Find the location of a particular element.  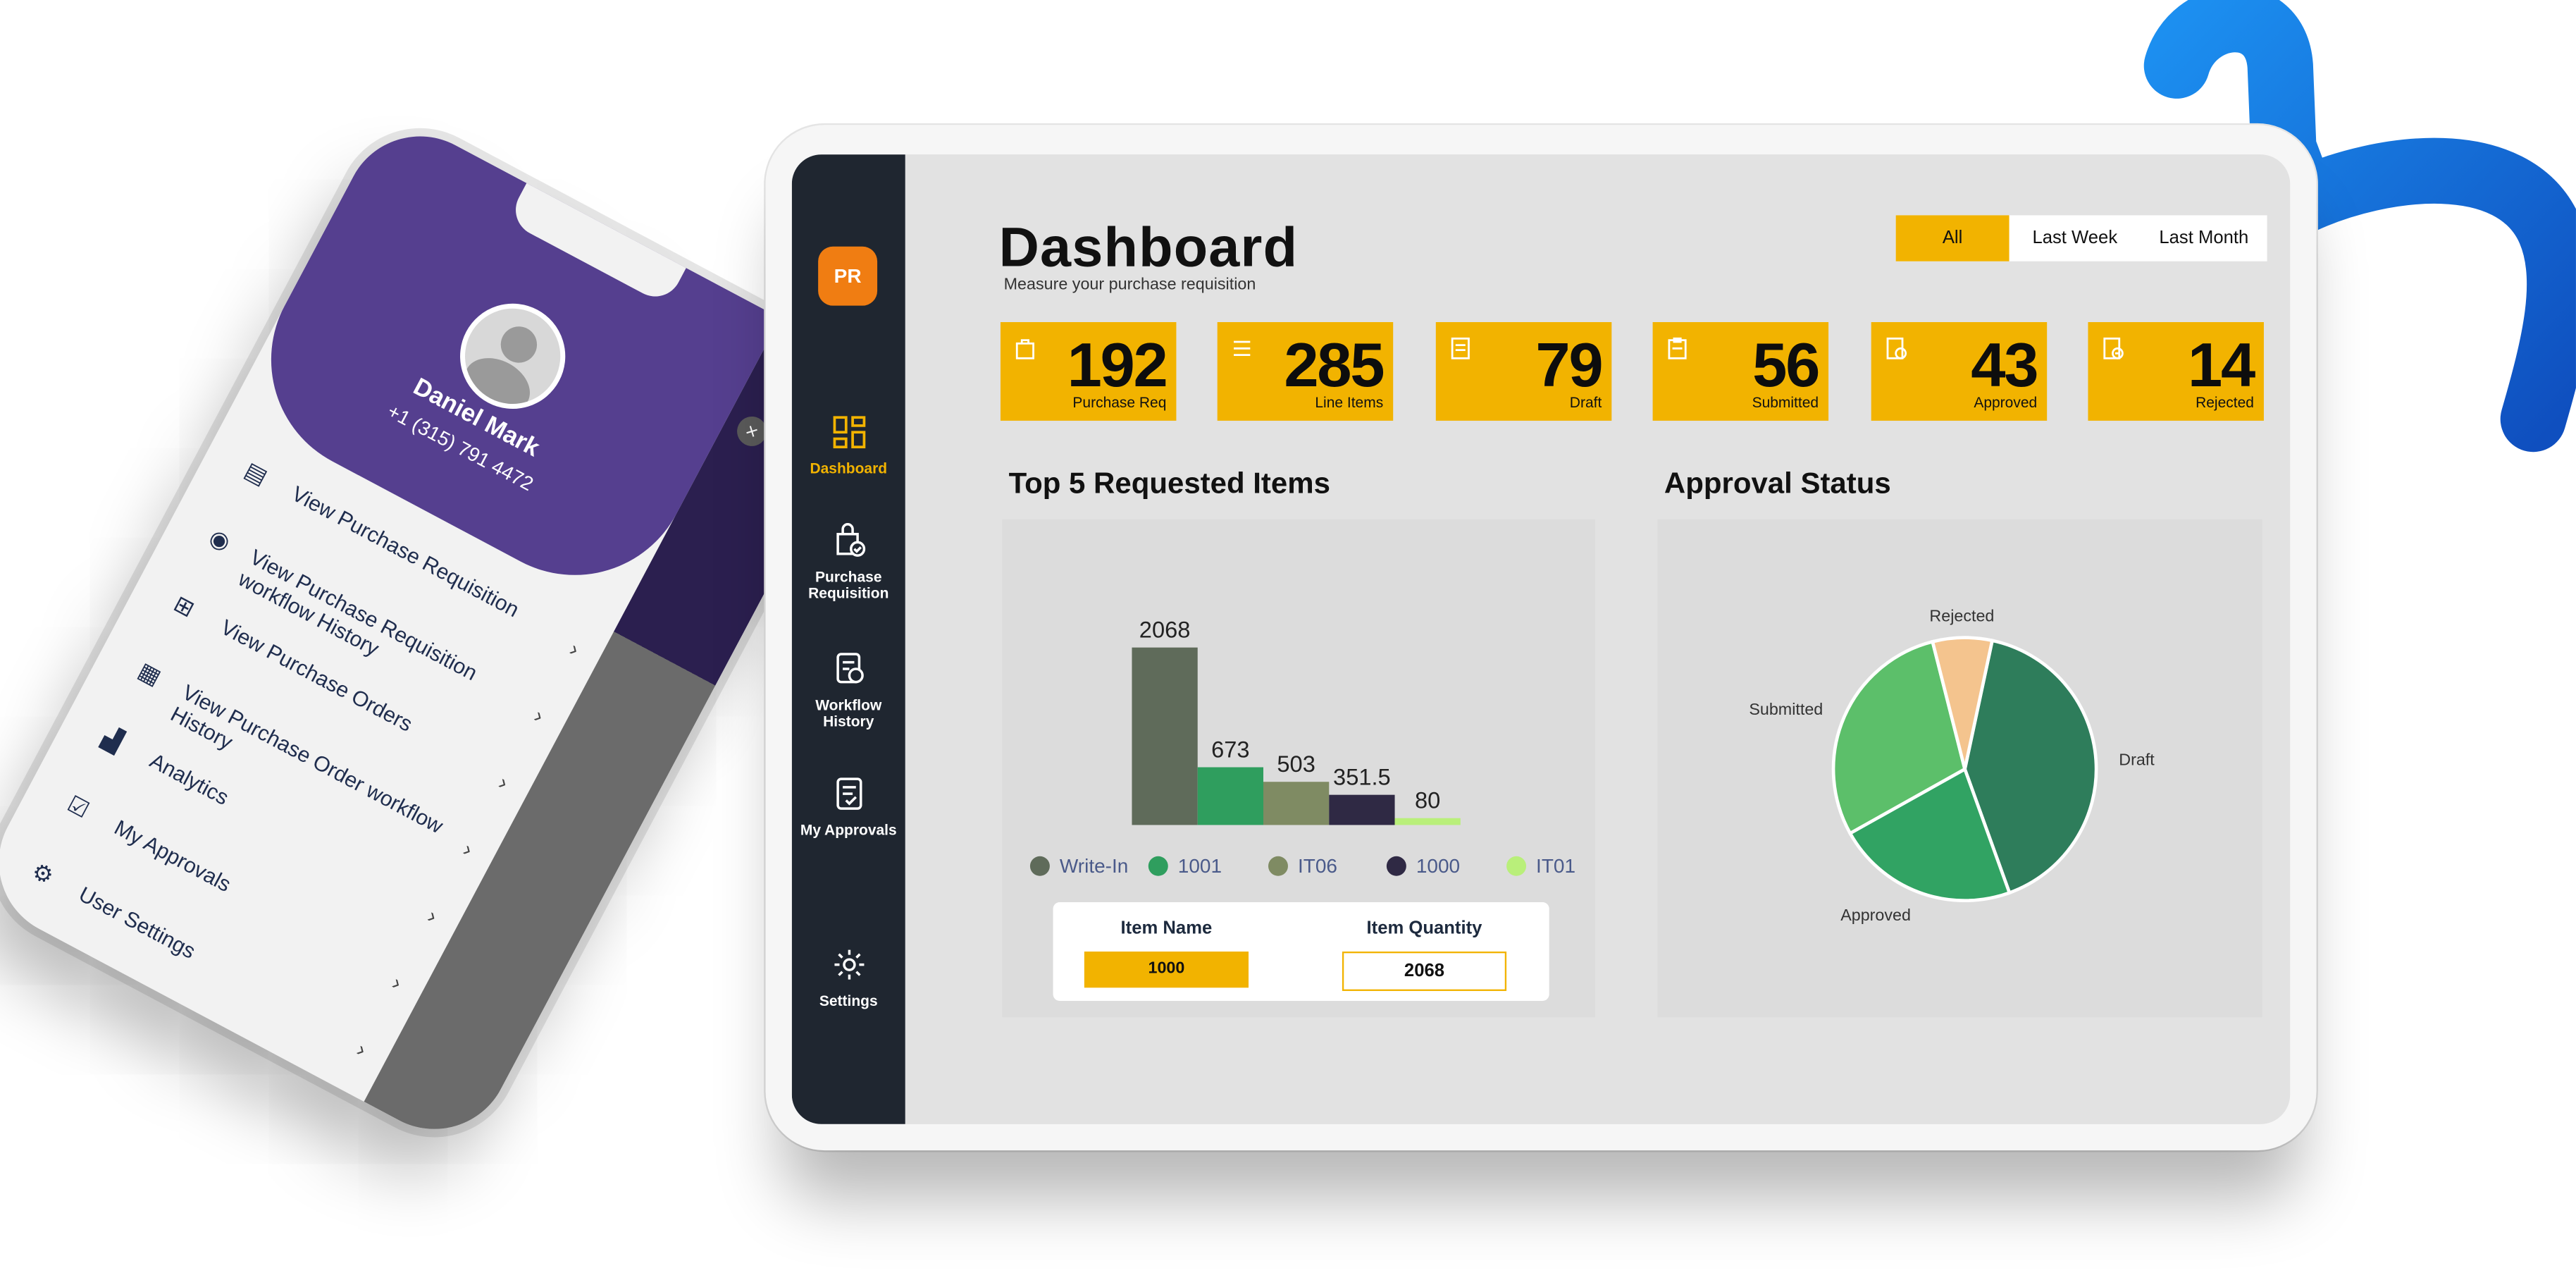

sidebar-item-workflow-history: Workflow History is located at coordinates (848, 690).